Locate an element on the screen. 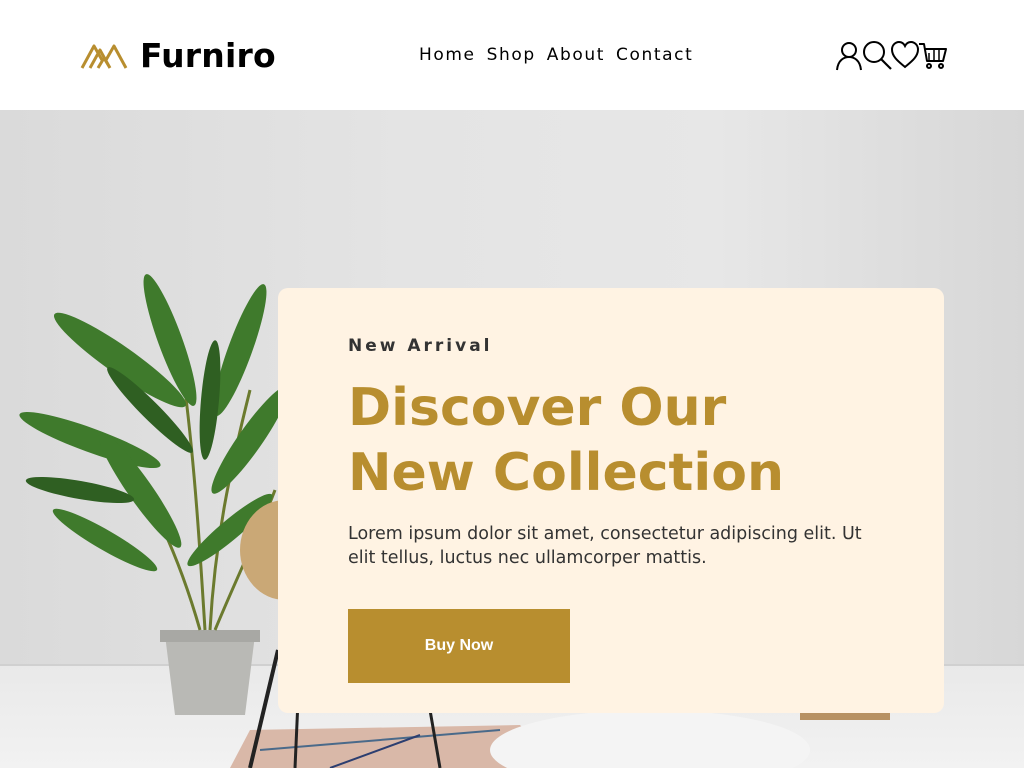 The image size is (1024, 768). hero-headline-line-1: Discover Our is located at coordinates (537, 408).